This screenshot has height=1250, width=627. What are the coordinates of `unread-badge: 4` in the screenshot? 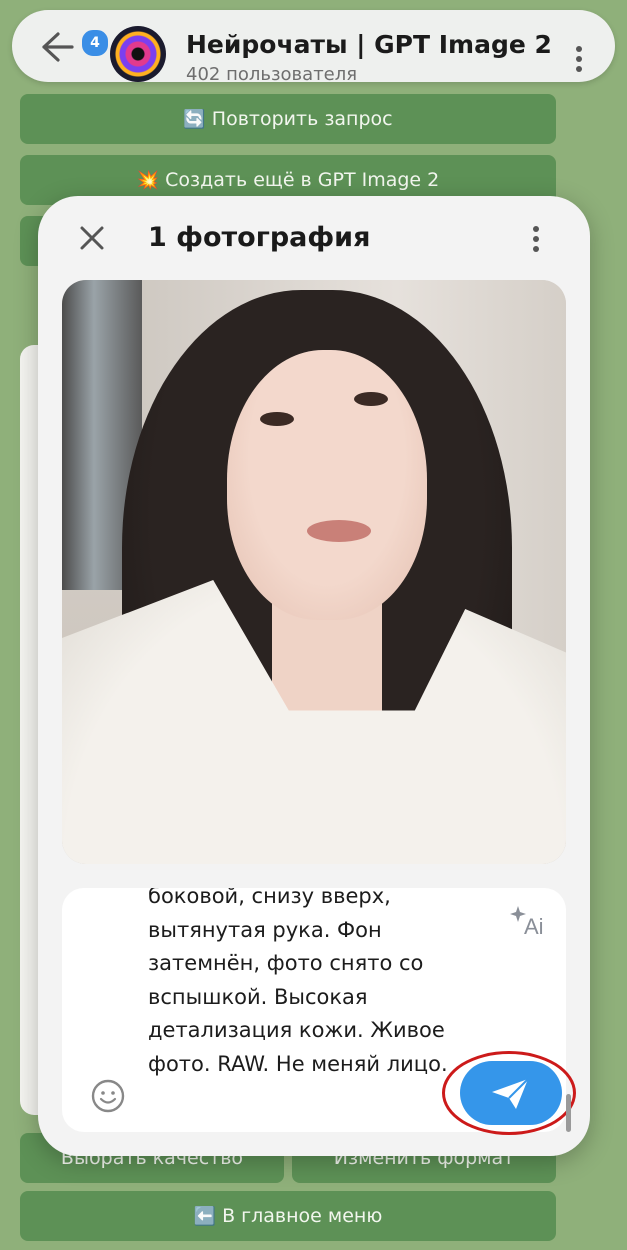 It's located at (95, 43).